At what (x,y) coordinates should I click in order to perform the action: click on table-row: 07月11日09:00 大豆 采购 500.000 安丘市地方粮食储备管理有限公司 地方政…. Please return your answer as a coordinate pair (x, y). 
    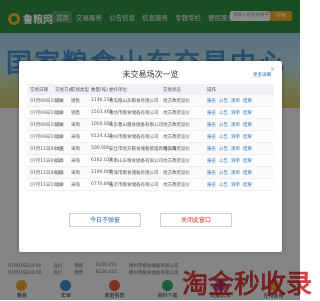
    Looking at the image, I should click on (150, 149).